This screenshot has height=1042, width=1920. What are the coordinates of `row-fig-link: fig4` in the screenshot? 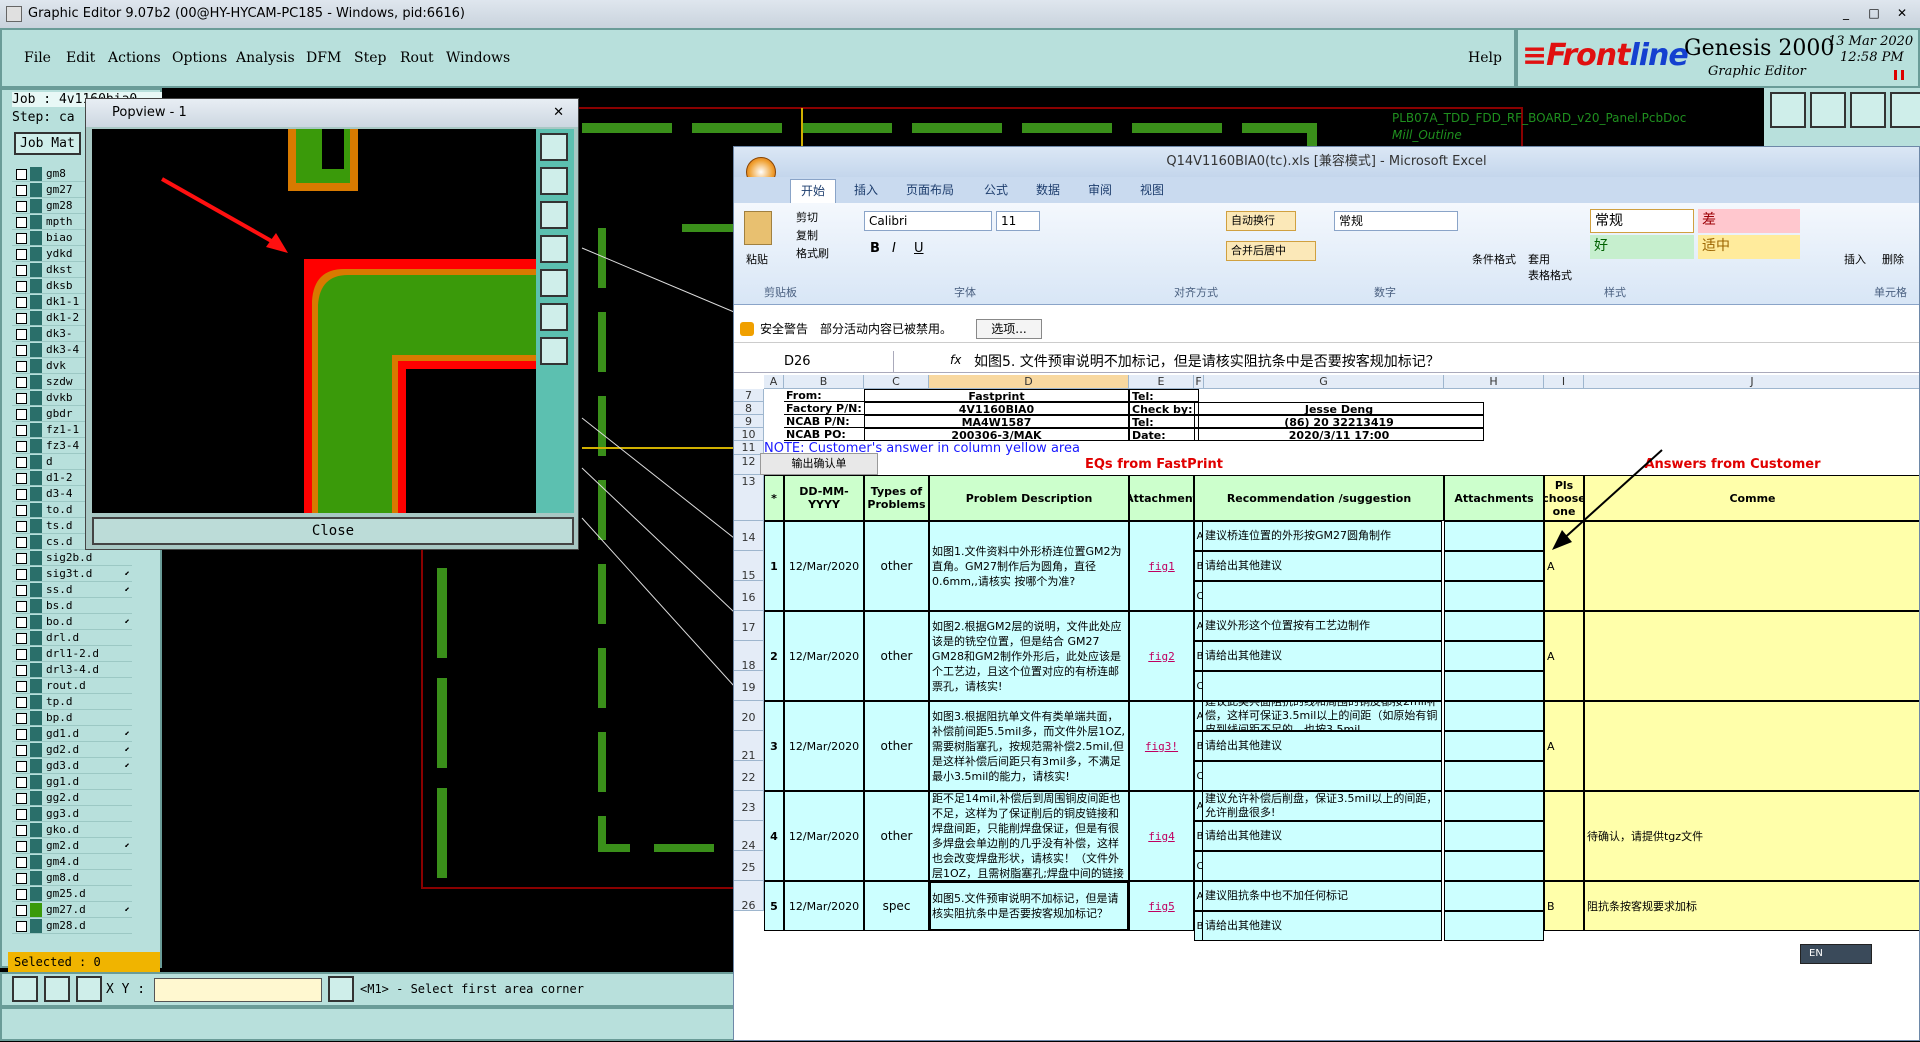 It's located at (1161, 836).